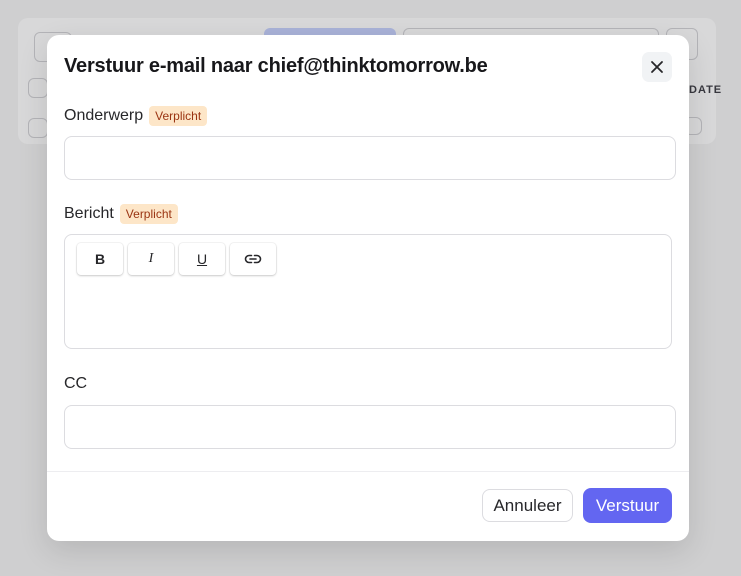  What do you see at coordinates (202, 259) in the screenshot?
I see `underline-button: U` at bounding box center [202, 259].